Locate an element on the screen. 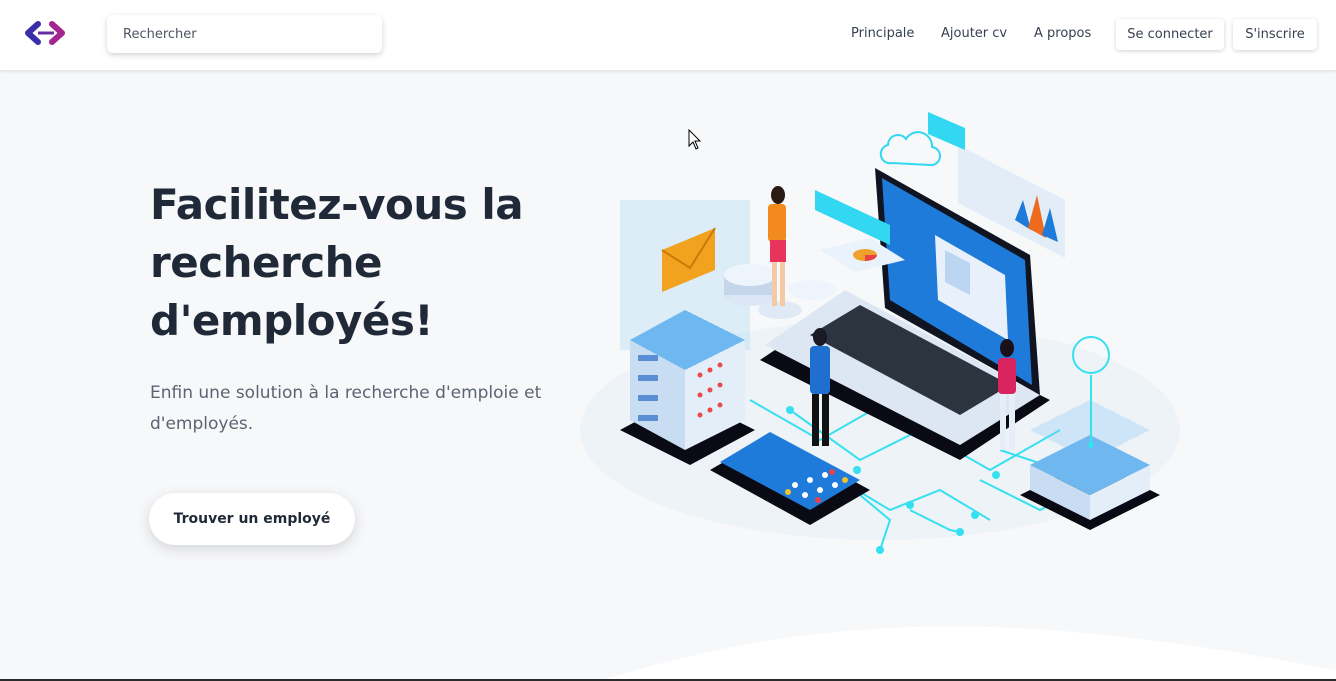  signup-button: S'inscrire is located at coordinates (1275, 34).